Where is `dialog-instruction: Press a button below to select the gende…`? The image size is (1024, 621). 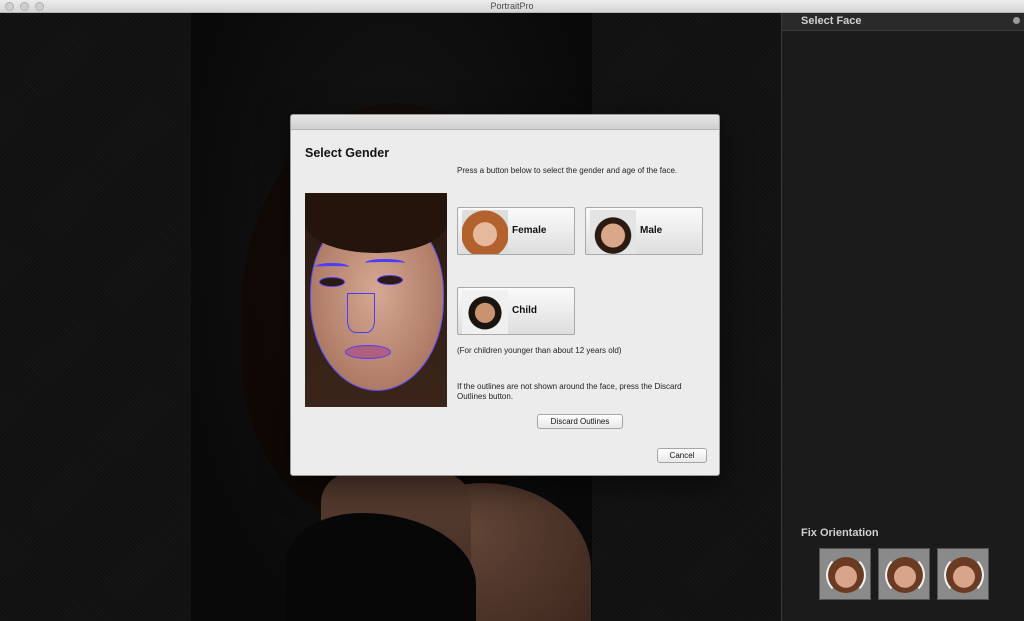 dialog-instruction: Press a button below to select the gende… is located at coordinates (567, 170).